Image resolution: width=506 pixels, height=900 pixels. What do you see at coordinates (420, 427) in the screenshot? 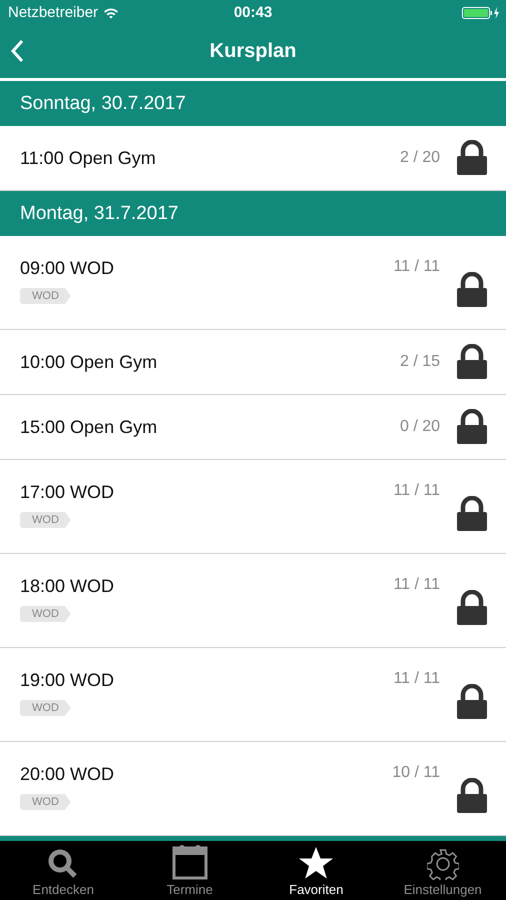
I see `participant-count: 0 / 20` at bounding box center [420, 427].